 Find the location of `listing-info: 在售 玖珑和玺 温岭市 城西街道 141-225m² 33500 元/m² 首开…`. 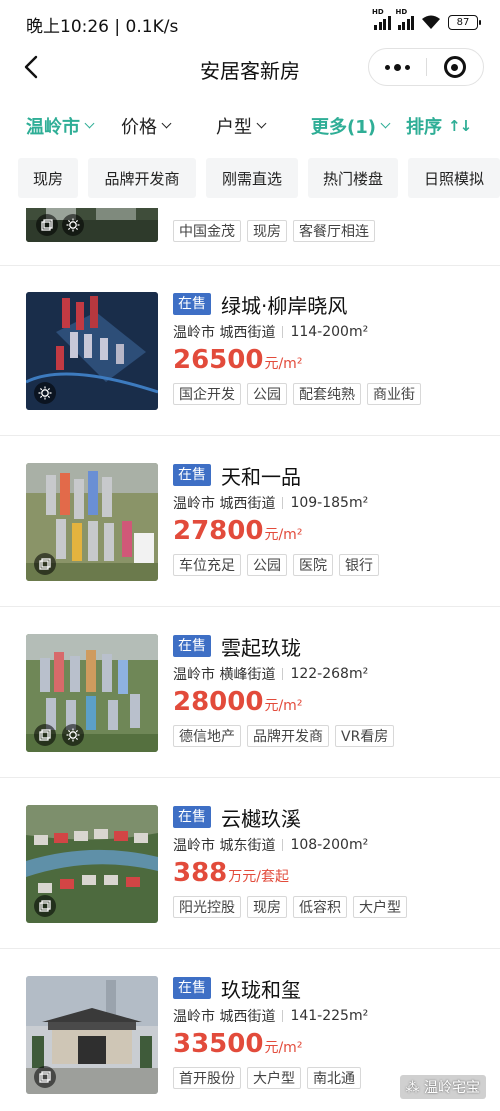

listing-info: 在售 玖珑和玺 温岭市 城西街道 141-225m² 33500 元/m² 首开… is located at coordinates (328, 1031).